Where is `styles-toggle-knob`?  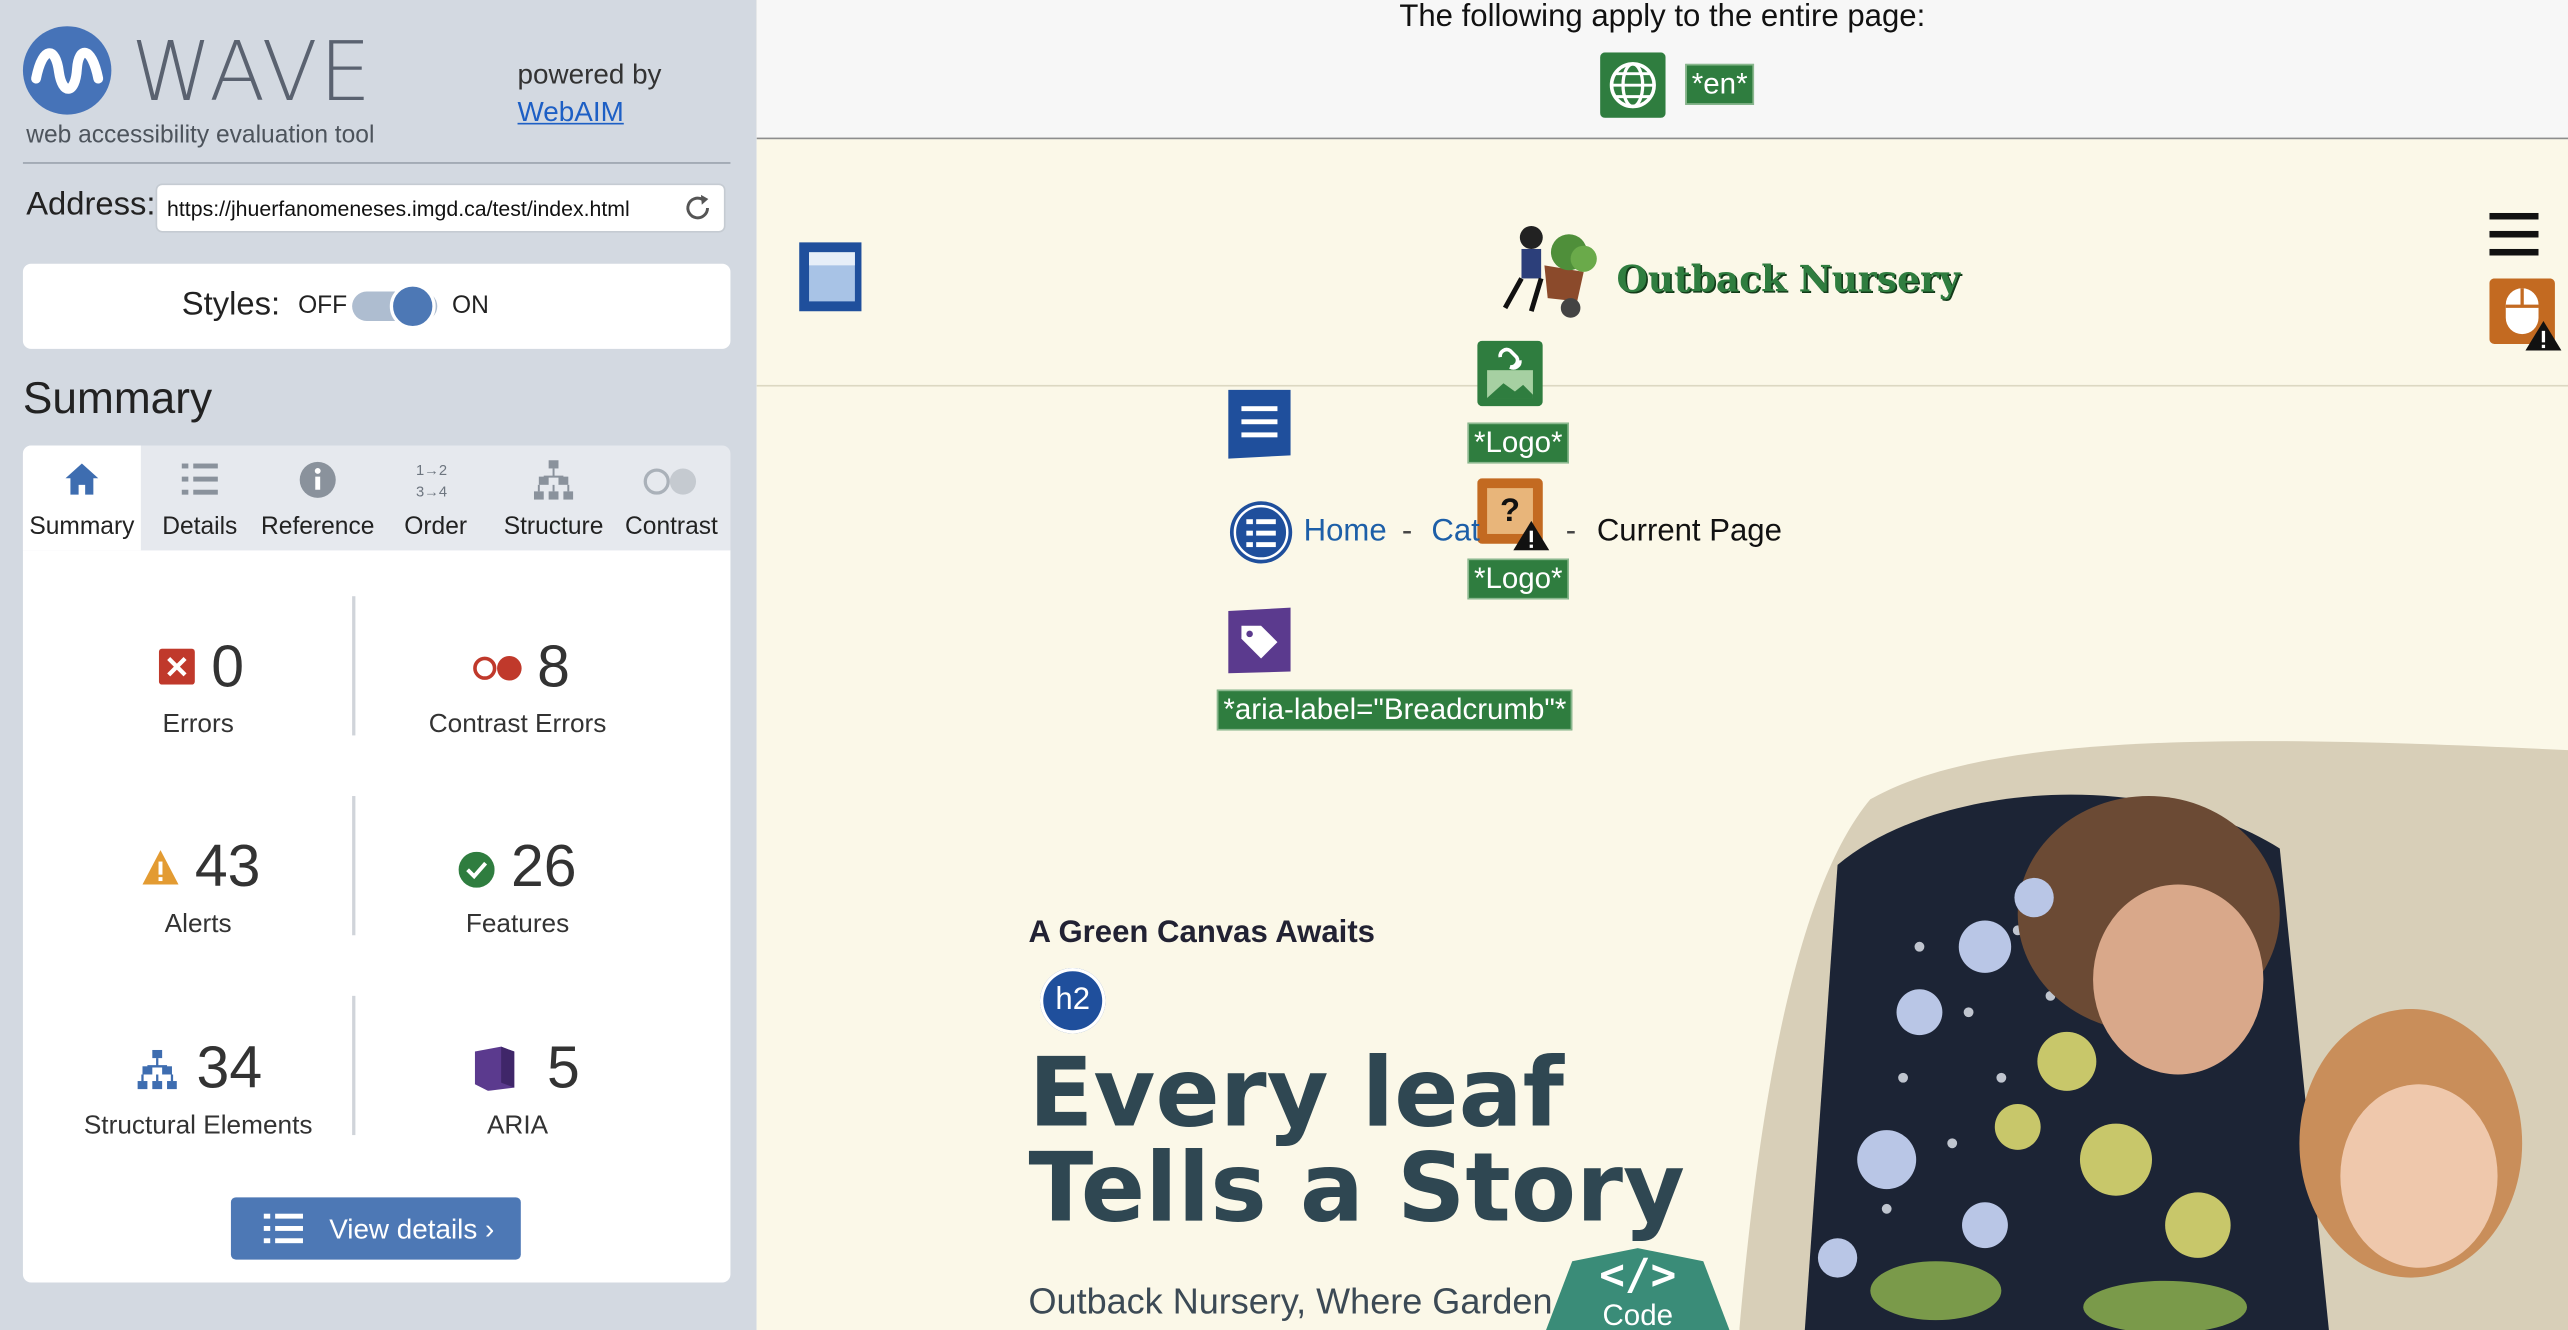
styles-toggle-knob is located at coordinates (412, 306).